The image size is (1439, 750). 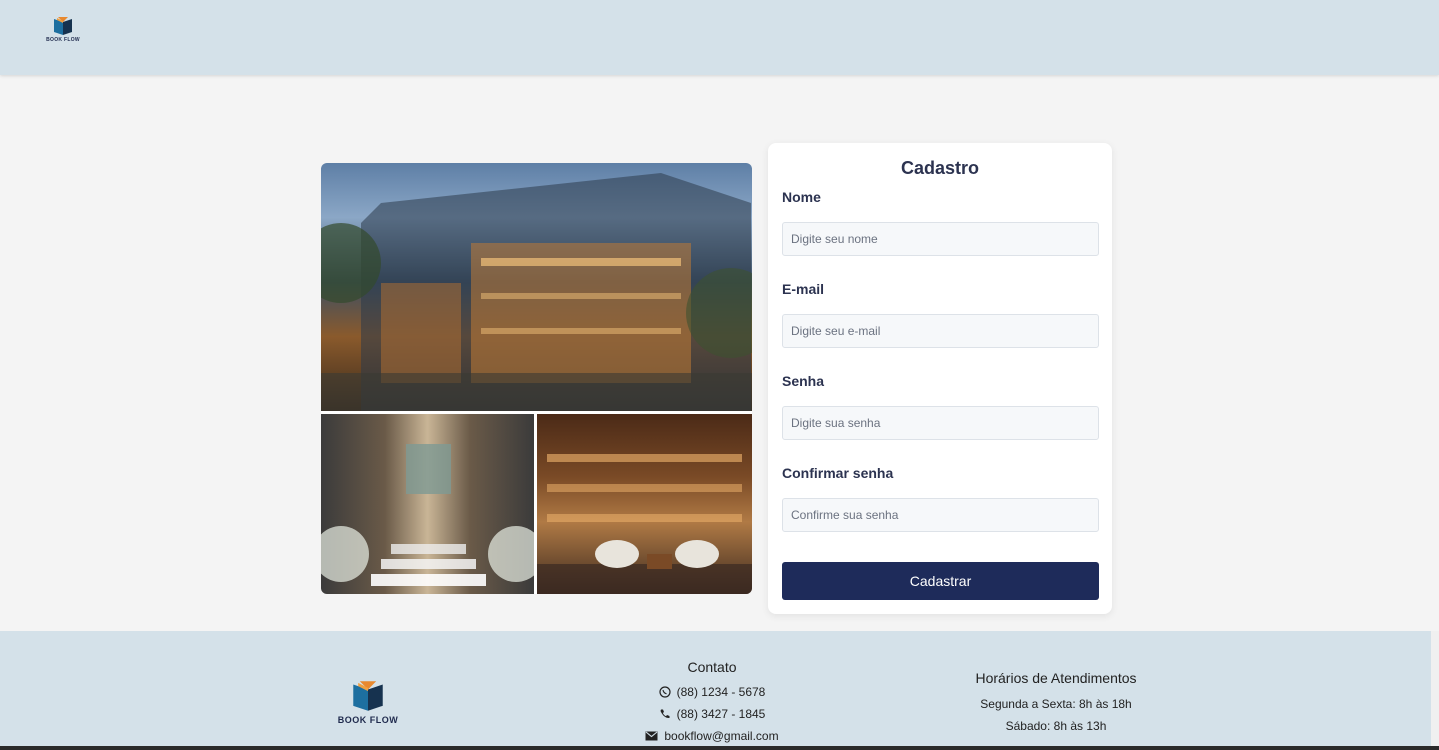 I want to click on footer-logo-text: BOOK FLOW, so click(x=368, y=720).